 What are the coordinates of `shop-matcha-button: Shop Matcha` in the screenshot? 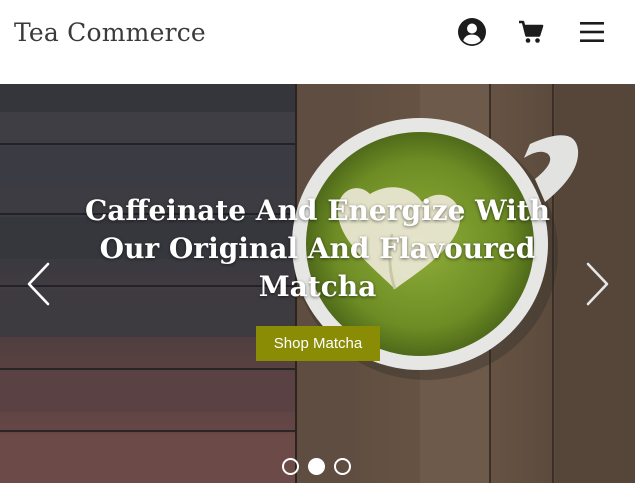 It's located at (318, 343).